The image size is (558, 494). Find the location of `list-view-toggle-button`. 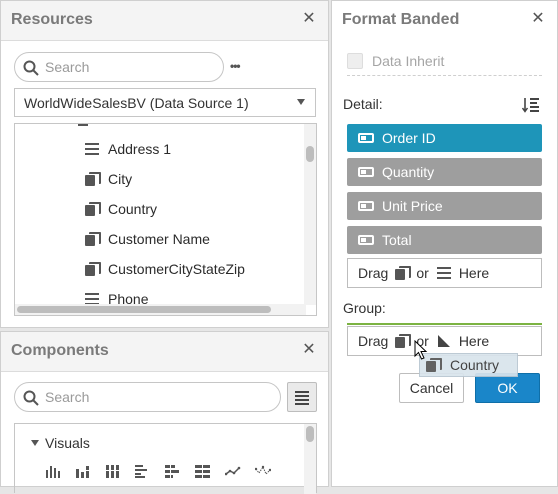

list-view-toggle-button is located at coordinates (302, 397).